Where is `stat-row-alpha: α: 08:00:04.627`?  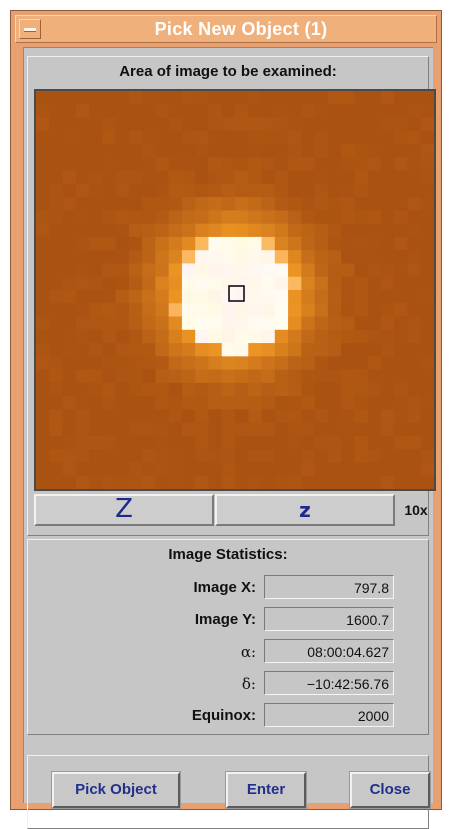
stat-row-alpha: α: 08:00:04.627 is located at coordinates (228, 652).